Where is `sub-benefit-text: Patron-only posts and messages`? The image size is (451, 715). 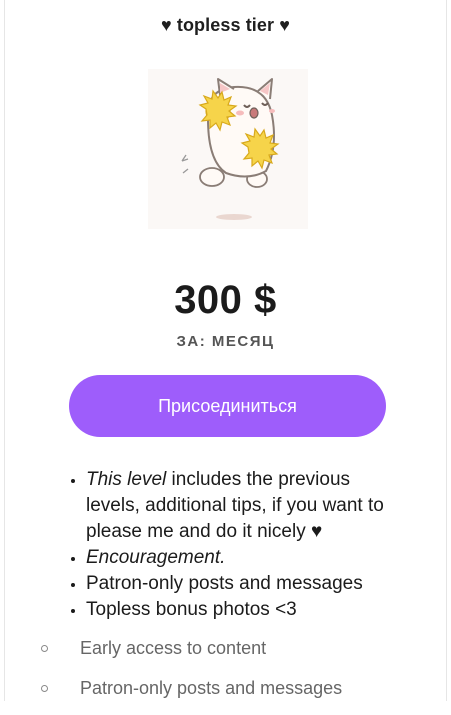
sub-benefit-text: Patron-only posts and messages is located at coordinates (211, 688).